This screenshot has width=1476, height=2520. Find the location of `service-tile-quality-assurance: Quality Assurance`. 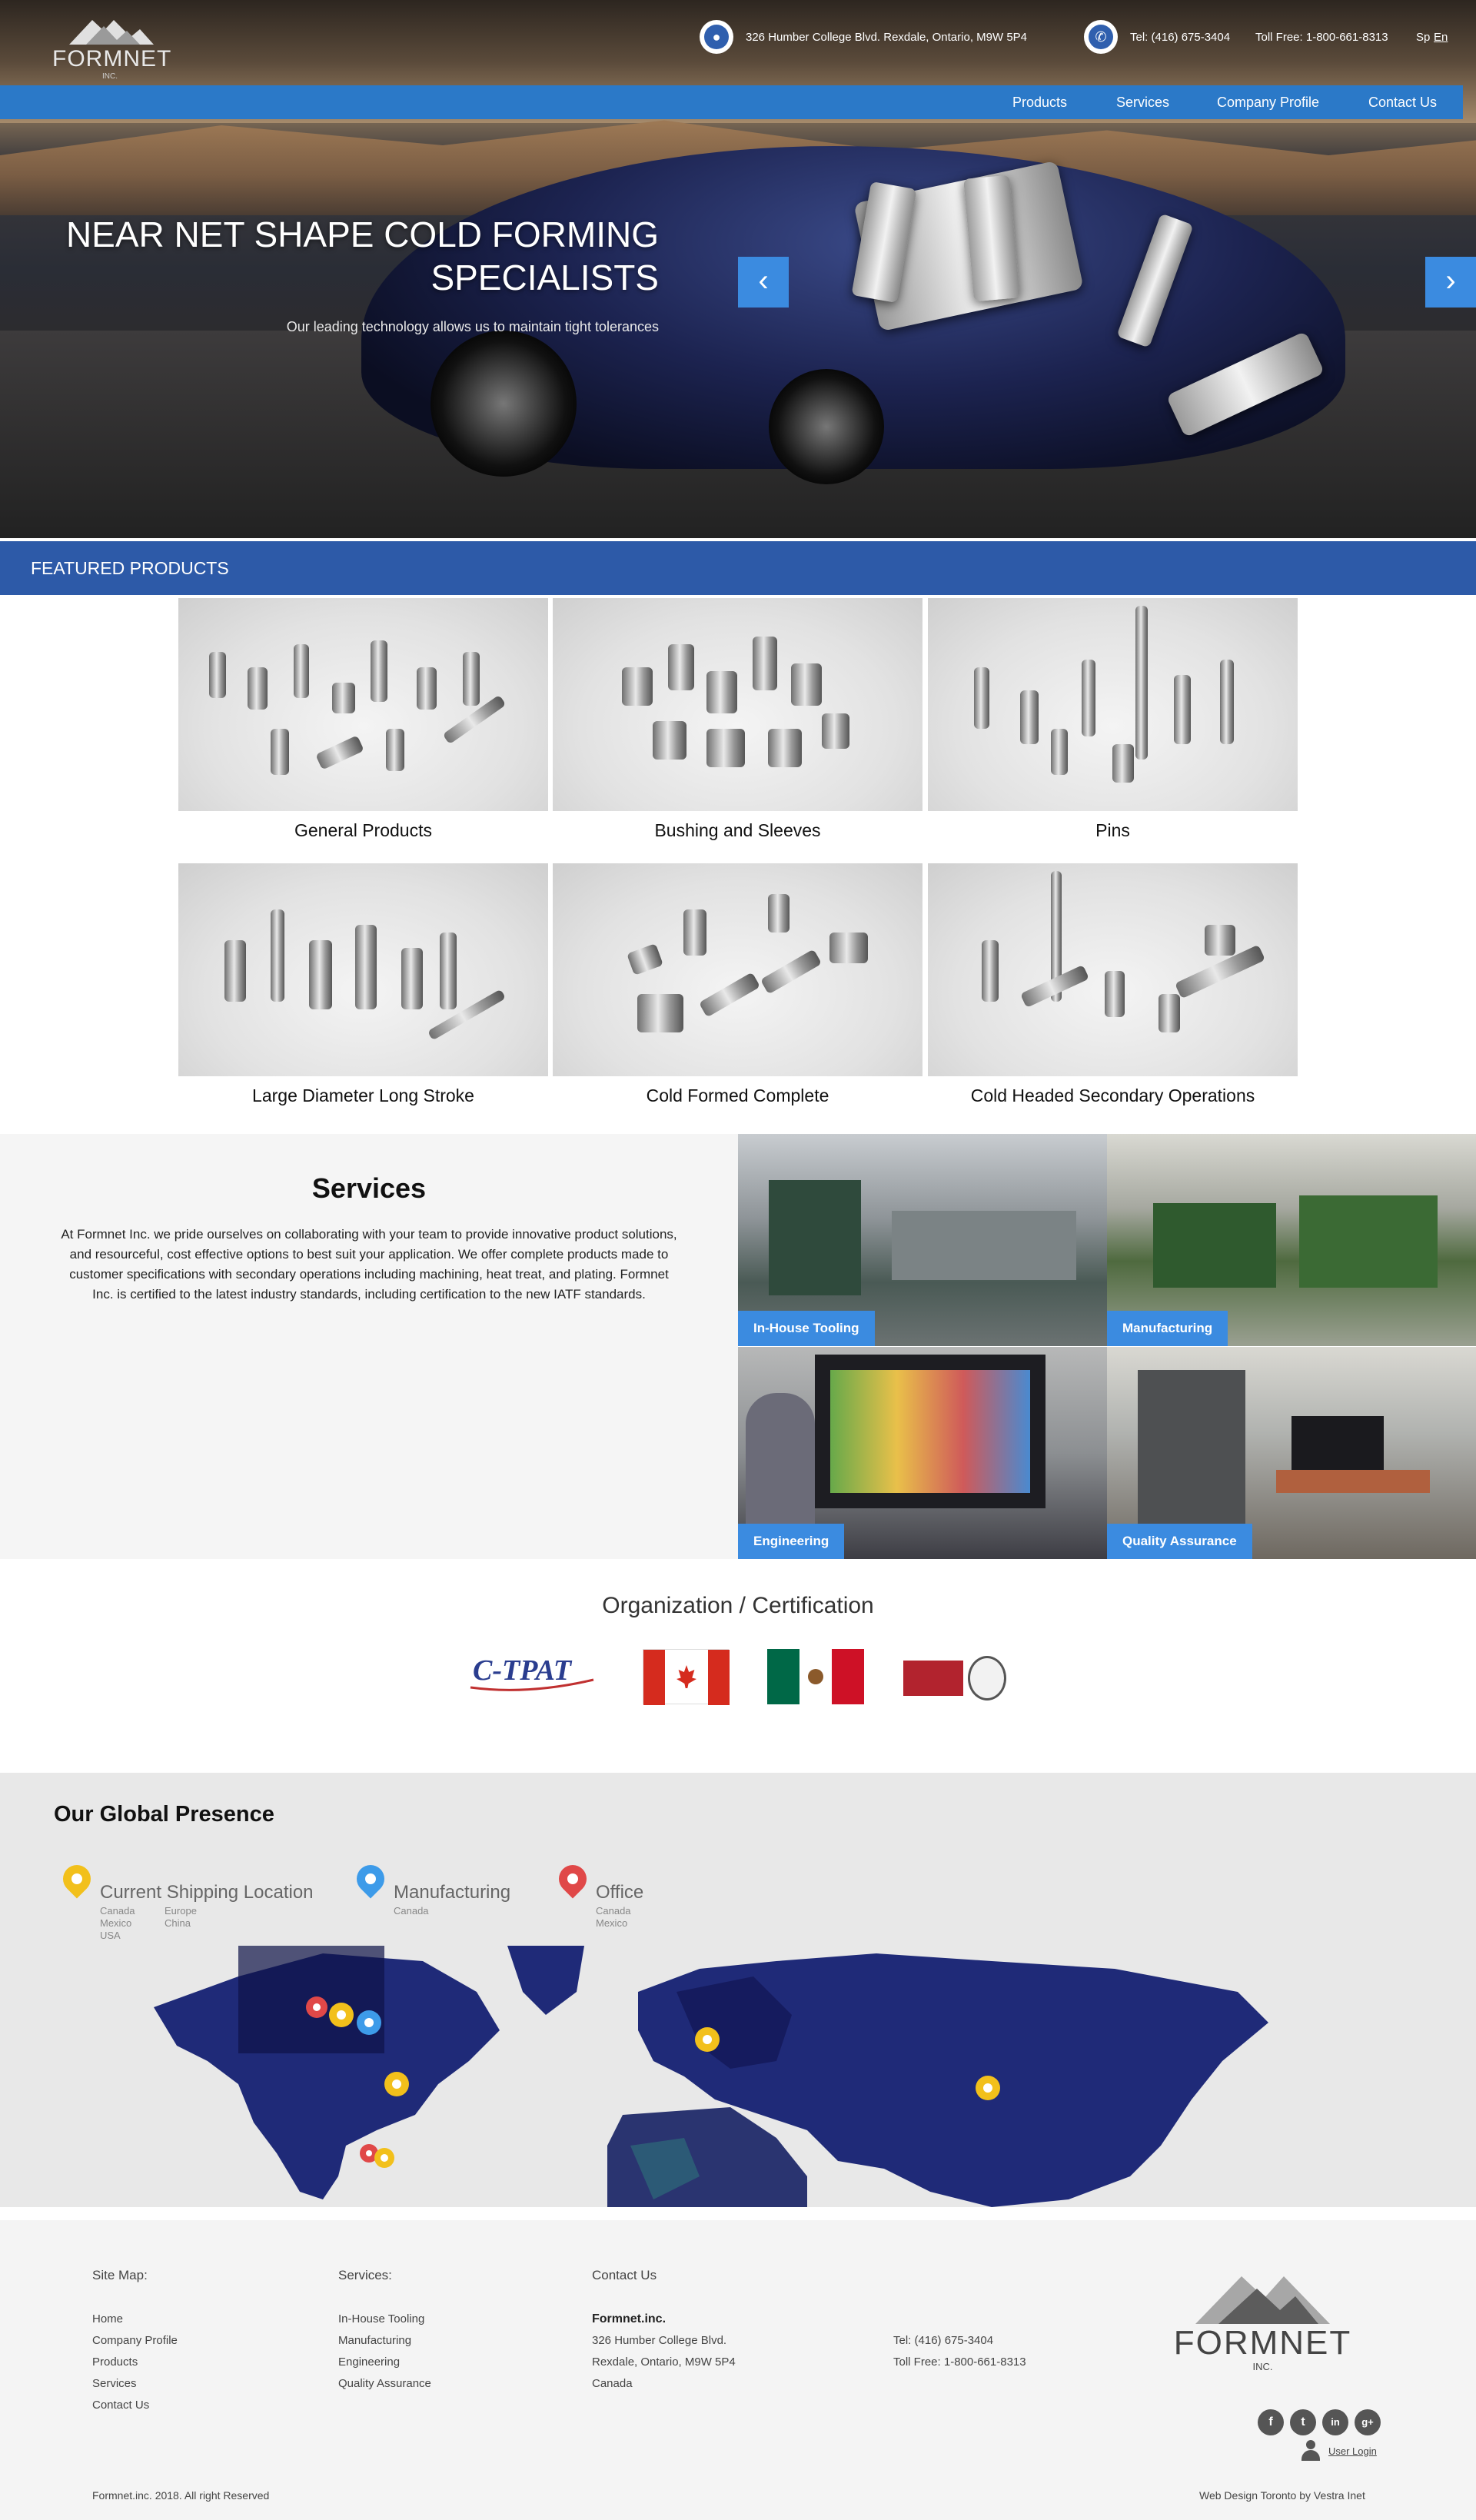

service-tile-quality-assurance: Quality Assurance is located at coordinates (1291, 1453).